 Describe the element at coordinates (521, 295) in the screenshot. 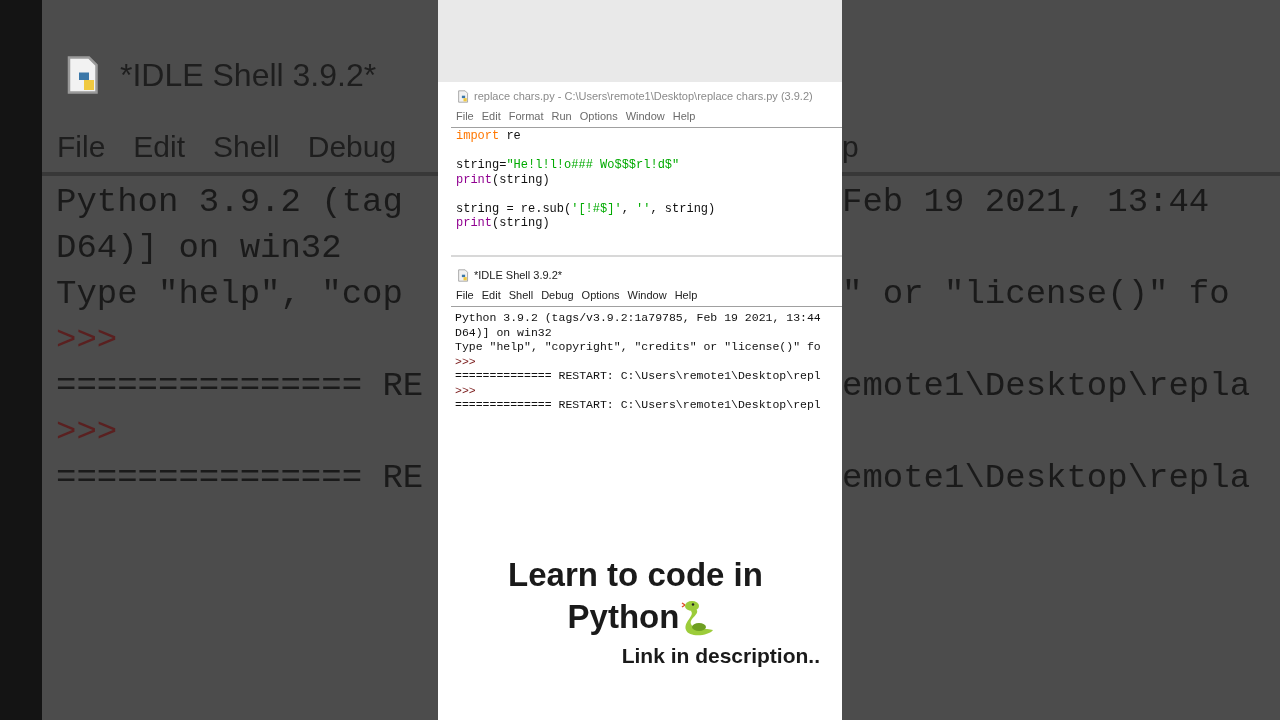

I see `menu-item: Shell` at that location.